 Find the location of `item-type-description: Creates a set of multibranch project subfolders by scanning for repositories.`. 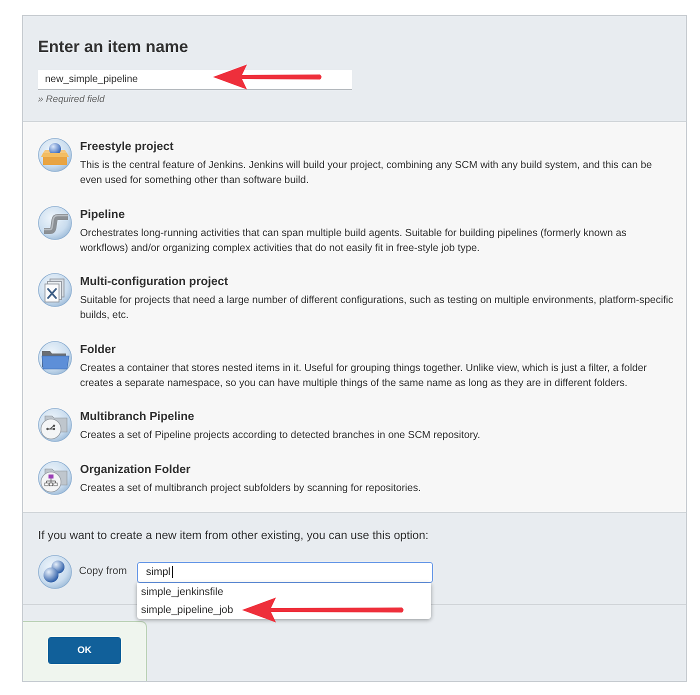

item-type-description: Creates a set of multibranch project subfolders by scanning for repositories. is located at coordinates (251, 489).